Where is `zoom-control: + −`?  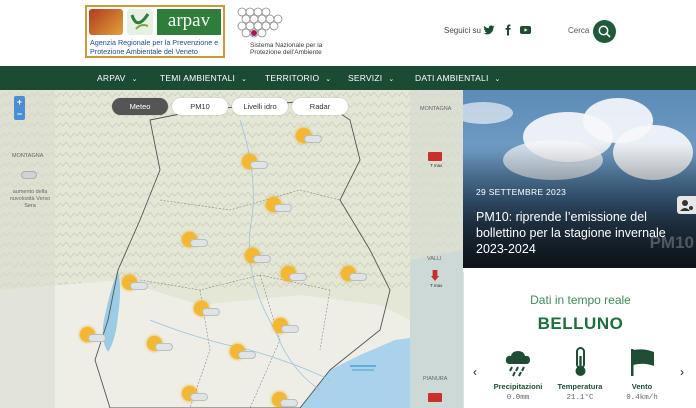 zoom-control: + − is located at coordinates (19, 108).